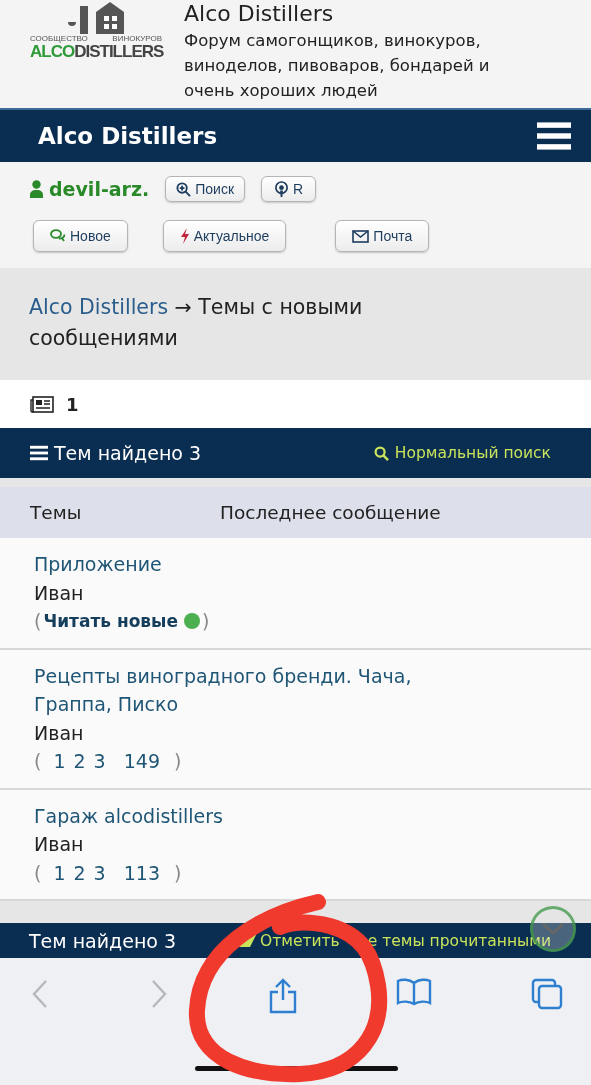 This screenshot has height=1085, width=591. I want to click on nav-button: Новое, so click(80, 236).